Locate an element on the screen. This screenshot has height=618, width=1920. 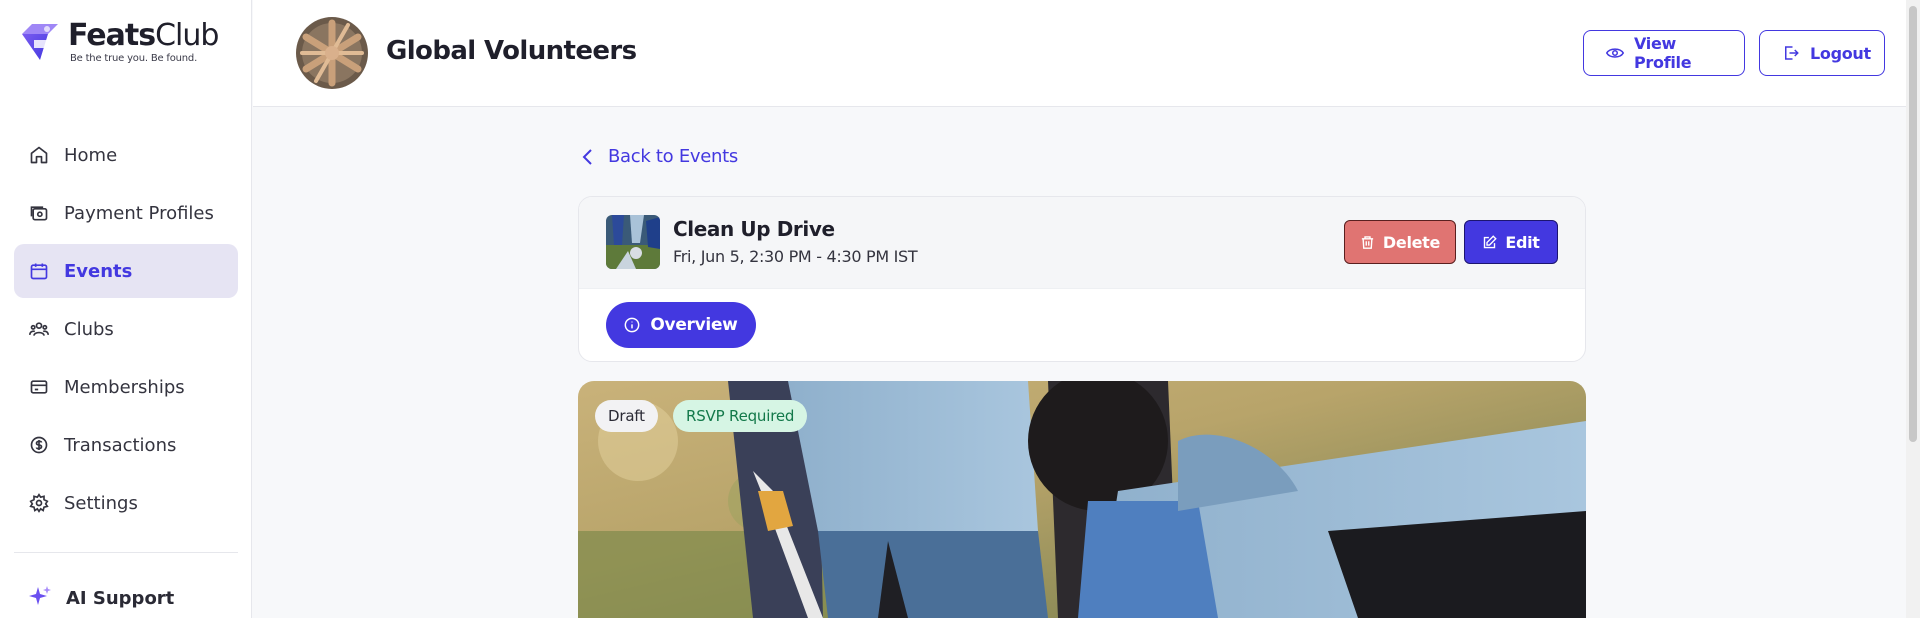
sidebar-item-label: Memberships is located at coordinates (124, 387).